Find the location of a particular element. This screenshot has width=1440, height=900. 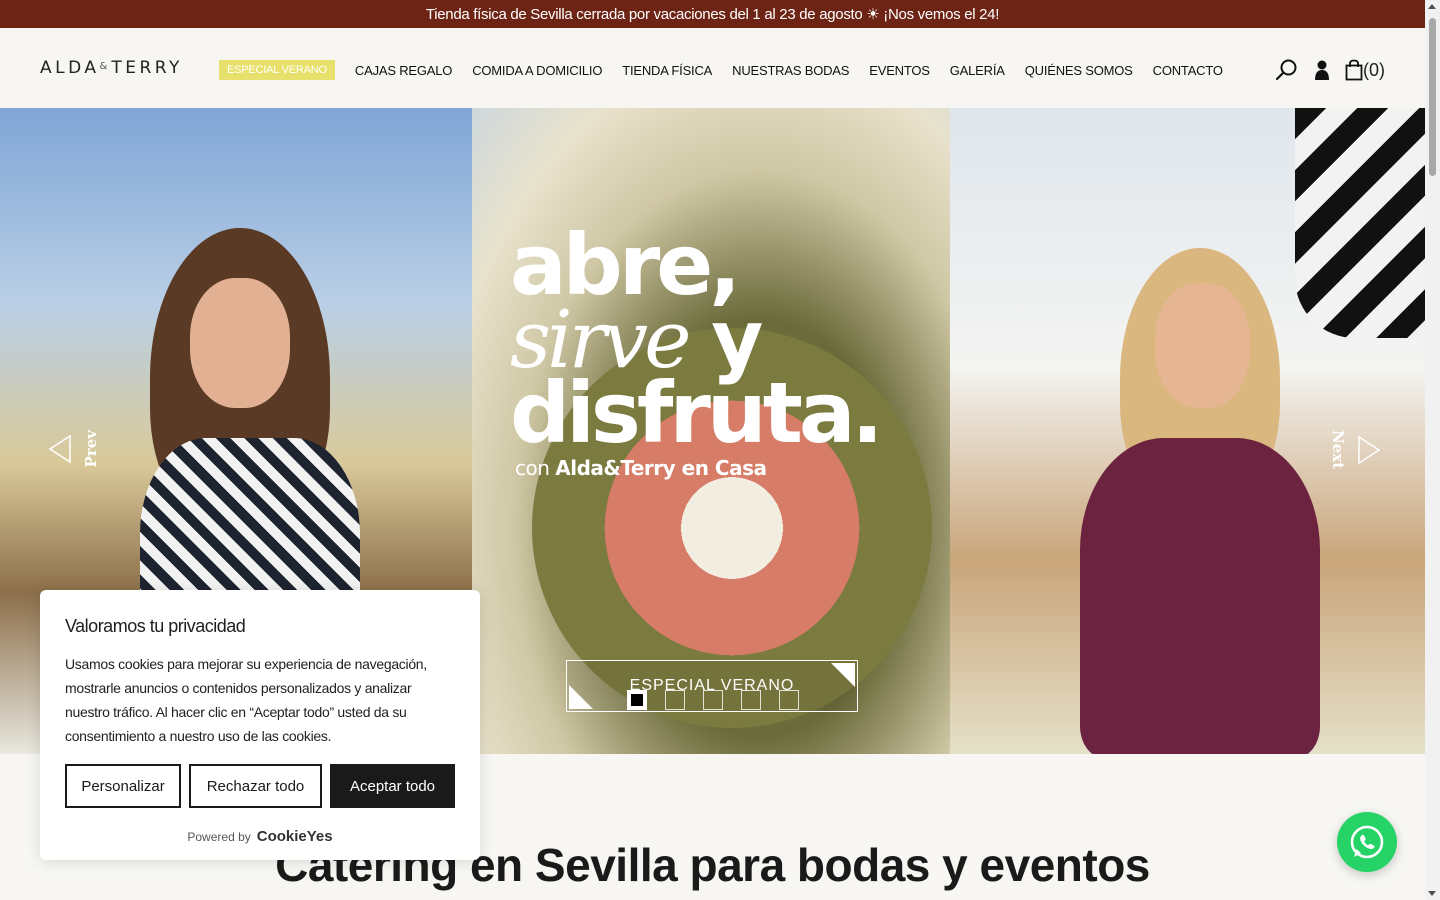

cookie-accept-button: Aceptar todo is located at coordinates (392, 786).